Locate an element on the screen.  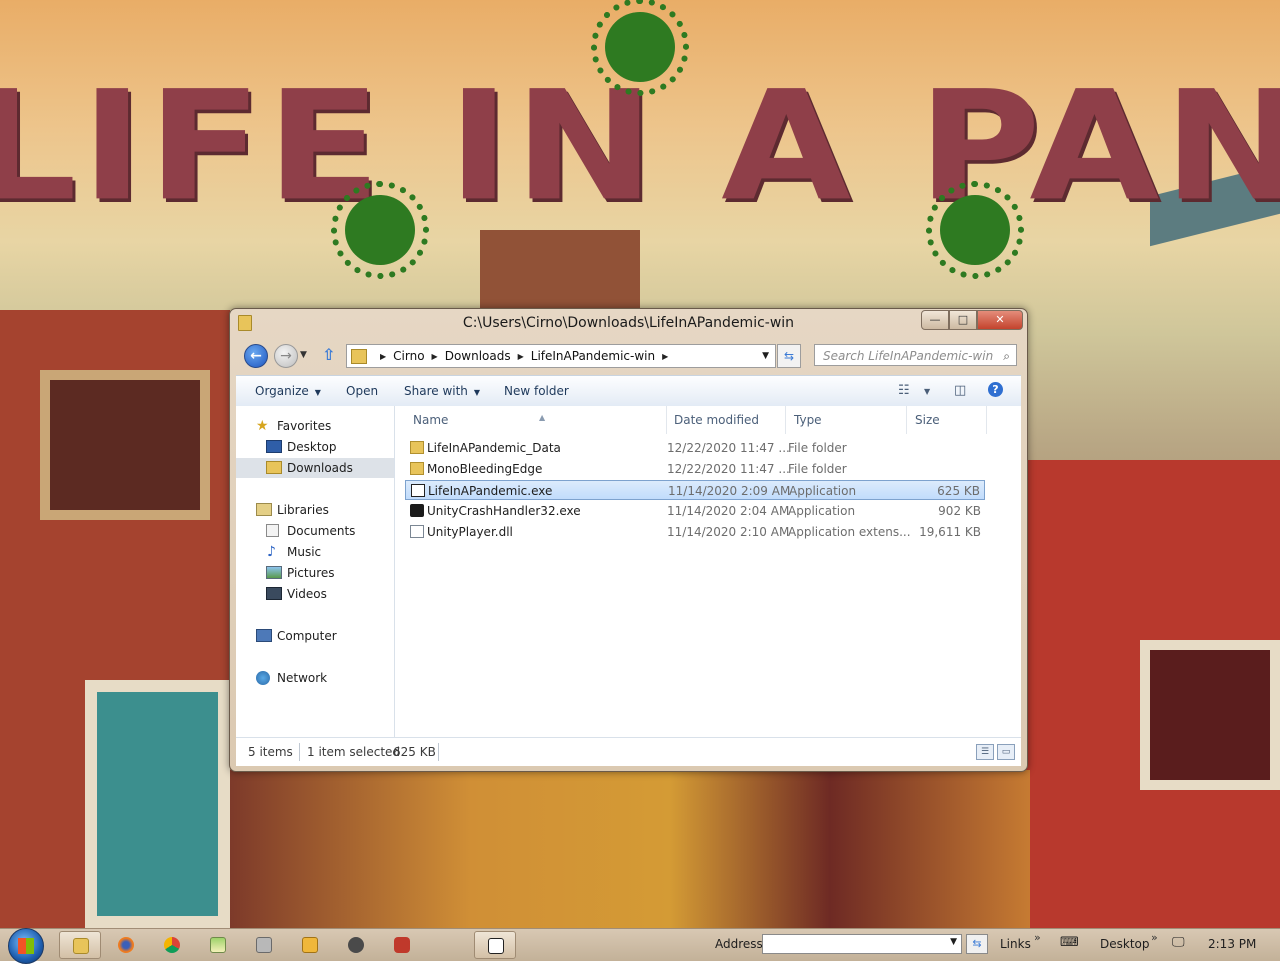
clock: 2:13 PM is located at coordinates (1232, 944).